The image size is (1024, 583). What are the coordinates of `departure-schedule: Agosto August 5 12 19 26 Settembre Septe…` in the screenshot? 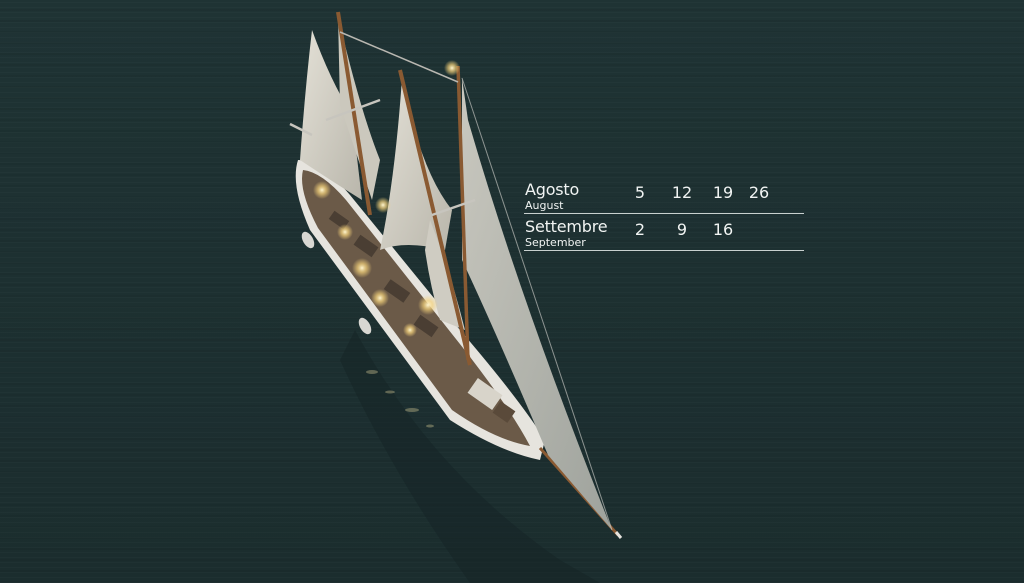 It's located at (664, 214).